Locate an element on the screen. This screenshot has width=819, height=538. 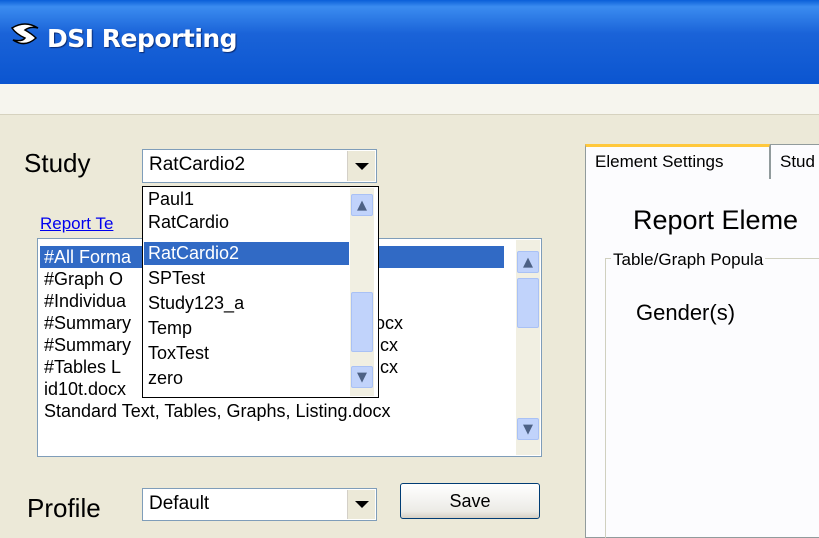
study-dropdown-button is located at coordinates (361, 166).